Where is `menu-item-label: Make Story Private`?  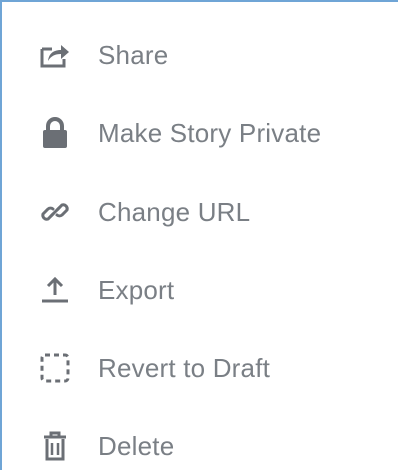 menu-item-label: Make Story Private is located at coordinates (210, 132).